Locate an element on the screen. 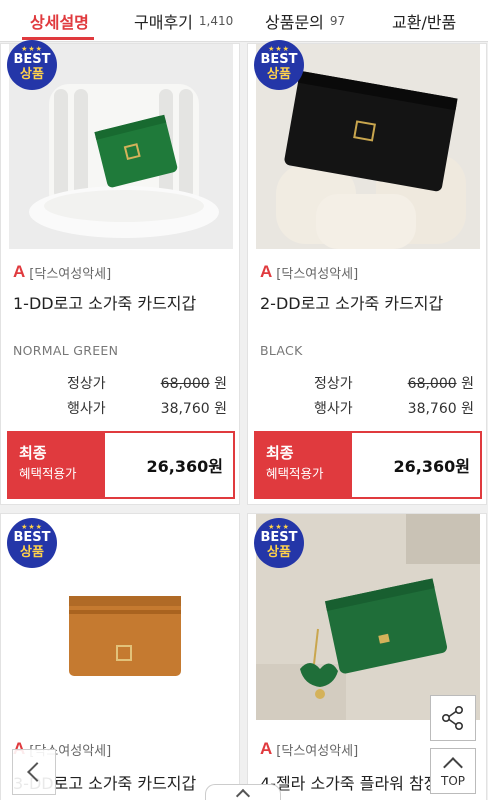  tab-label: 구매후기 is located at coordinates (163, 22).